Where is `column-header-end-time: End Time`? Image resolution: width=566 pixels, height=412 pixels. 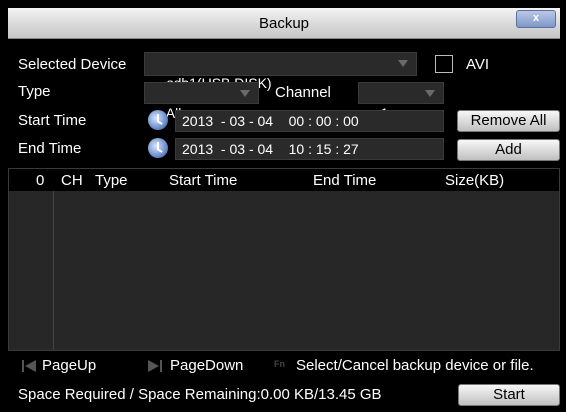 column-header-end-time: End Time is located at coordinates (345, 180).